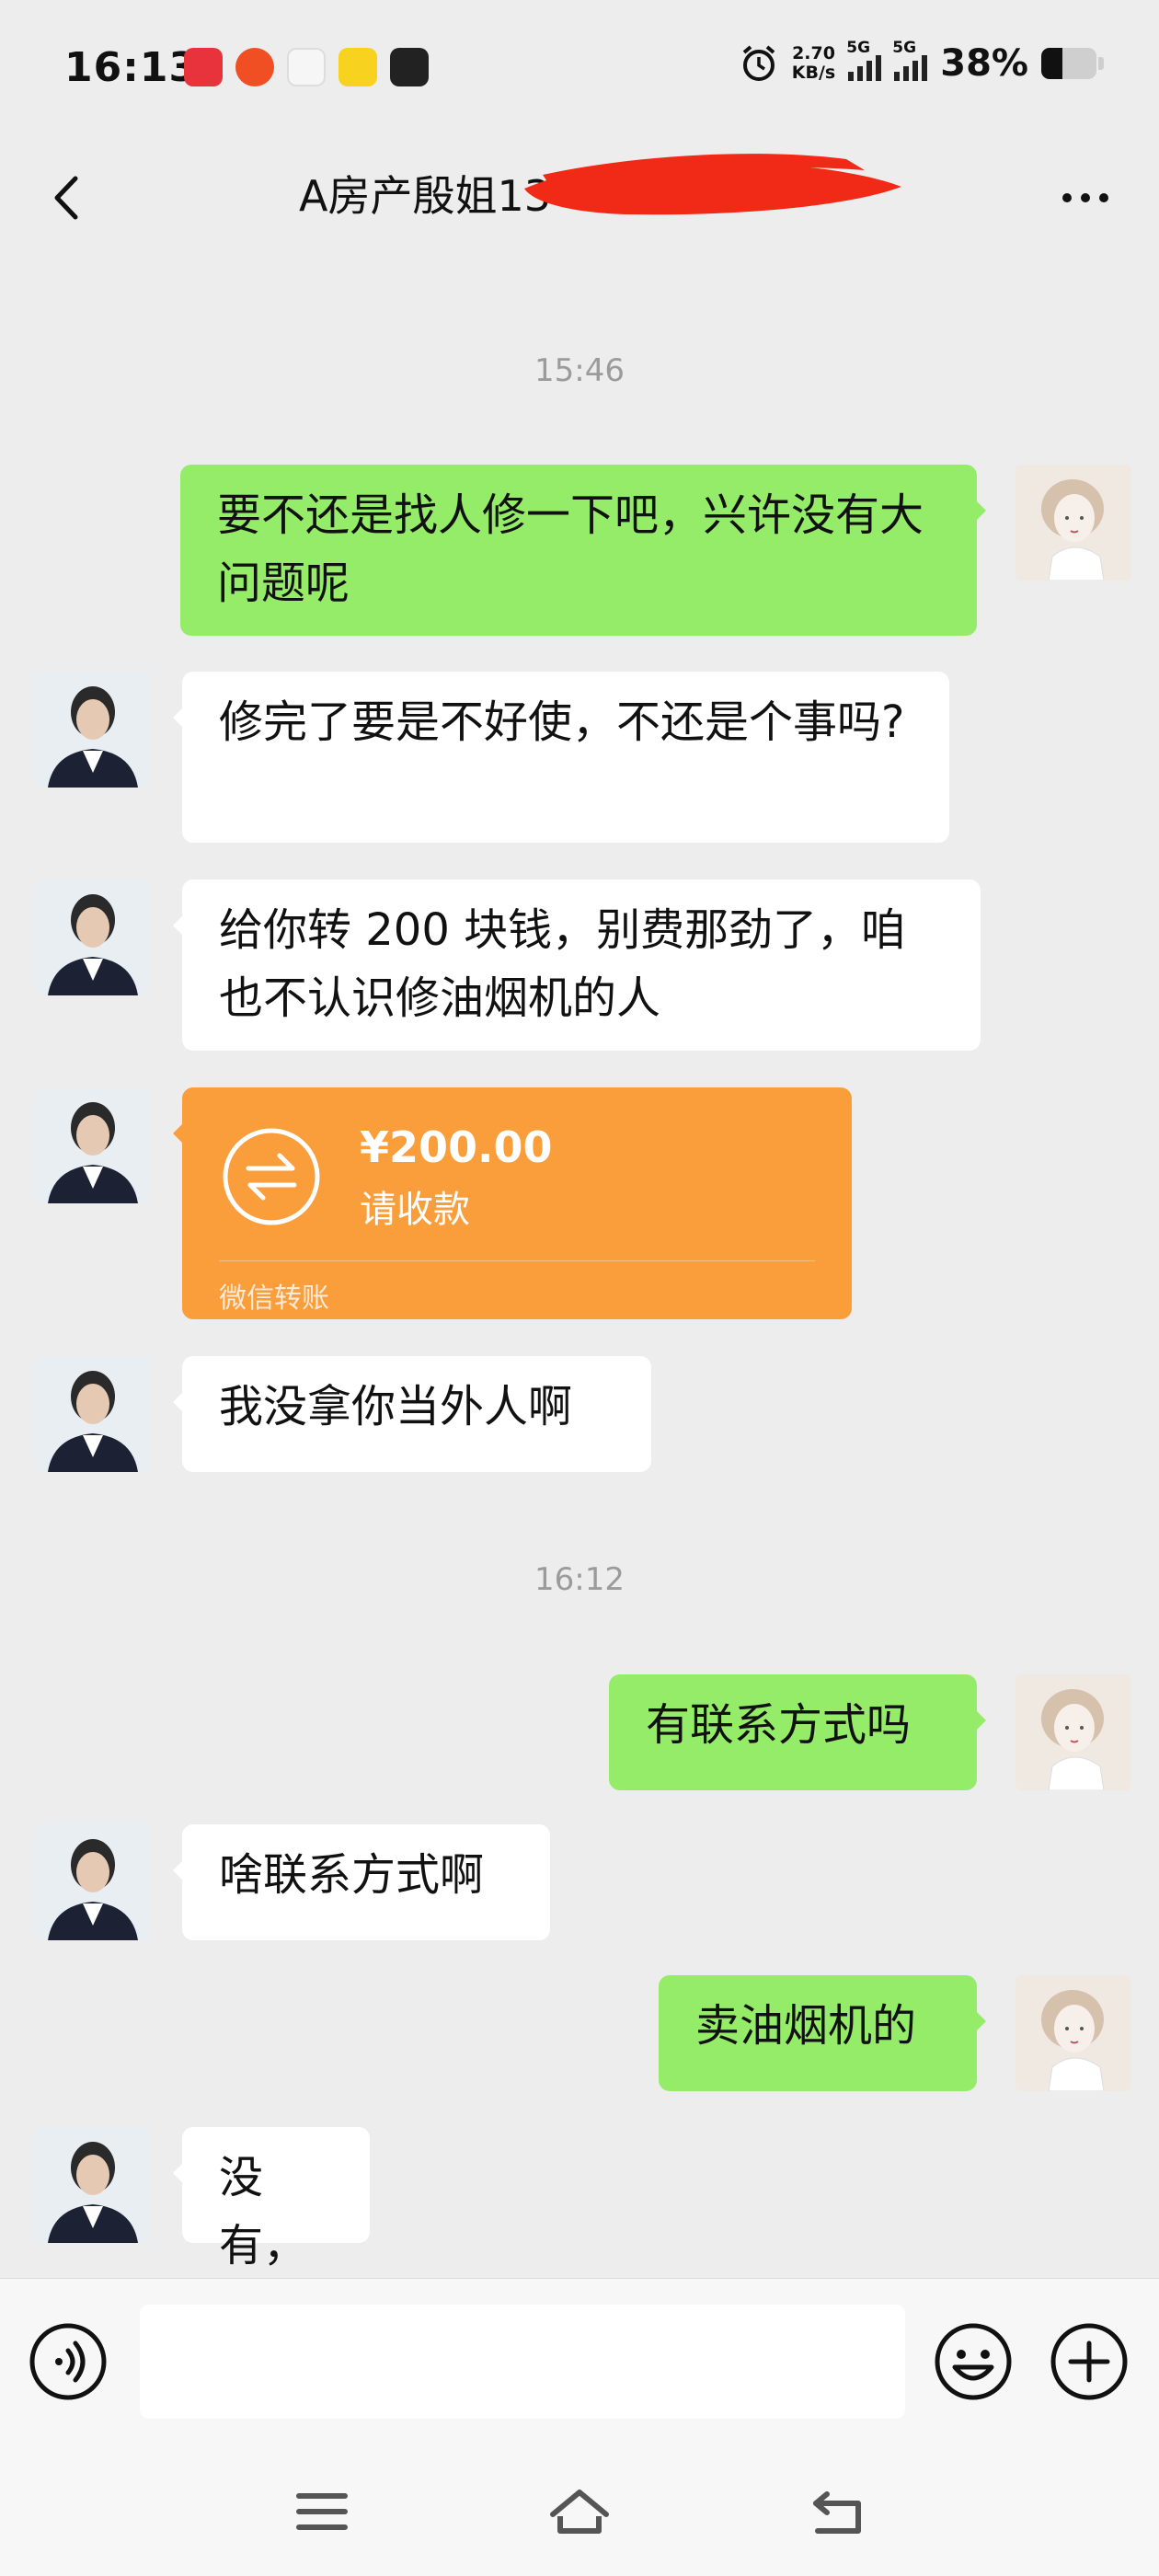  I want to click on home-icon, so click(579, 2511).